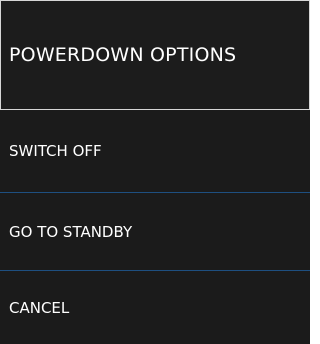 This screenshot has width=320, height=344. Describe the element at coordinates (123, 55) in the screenshot. I see `menu-title: POWERDOWN OPTIONS` at that location.